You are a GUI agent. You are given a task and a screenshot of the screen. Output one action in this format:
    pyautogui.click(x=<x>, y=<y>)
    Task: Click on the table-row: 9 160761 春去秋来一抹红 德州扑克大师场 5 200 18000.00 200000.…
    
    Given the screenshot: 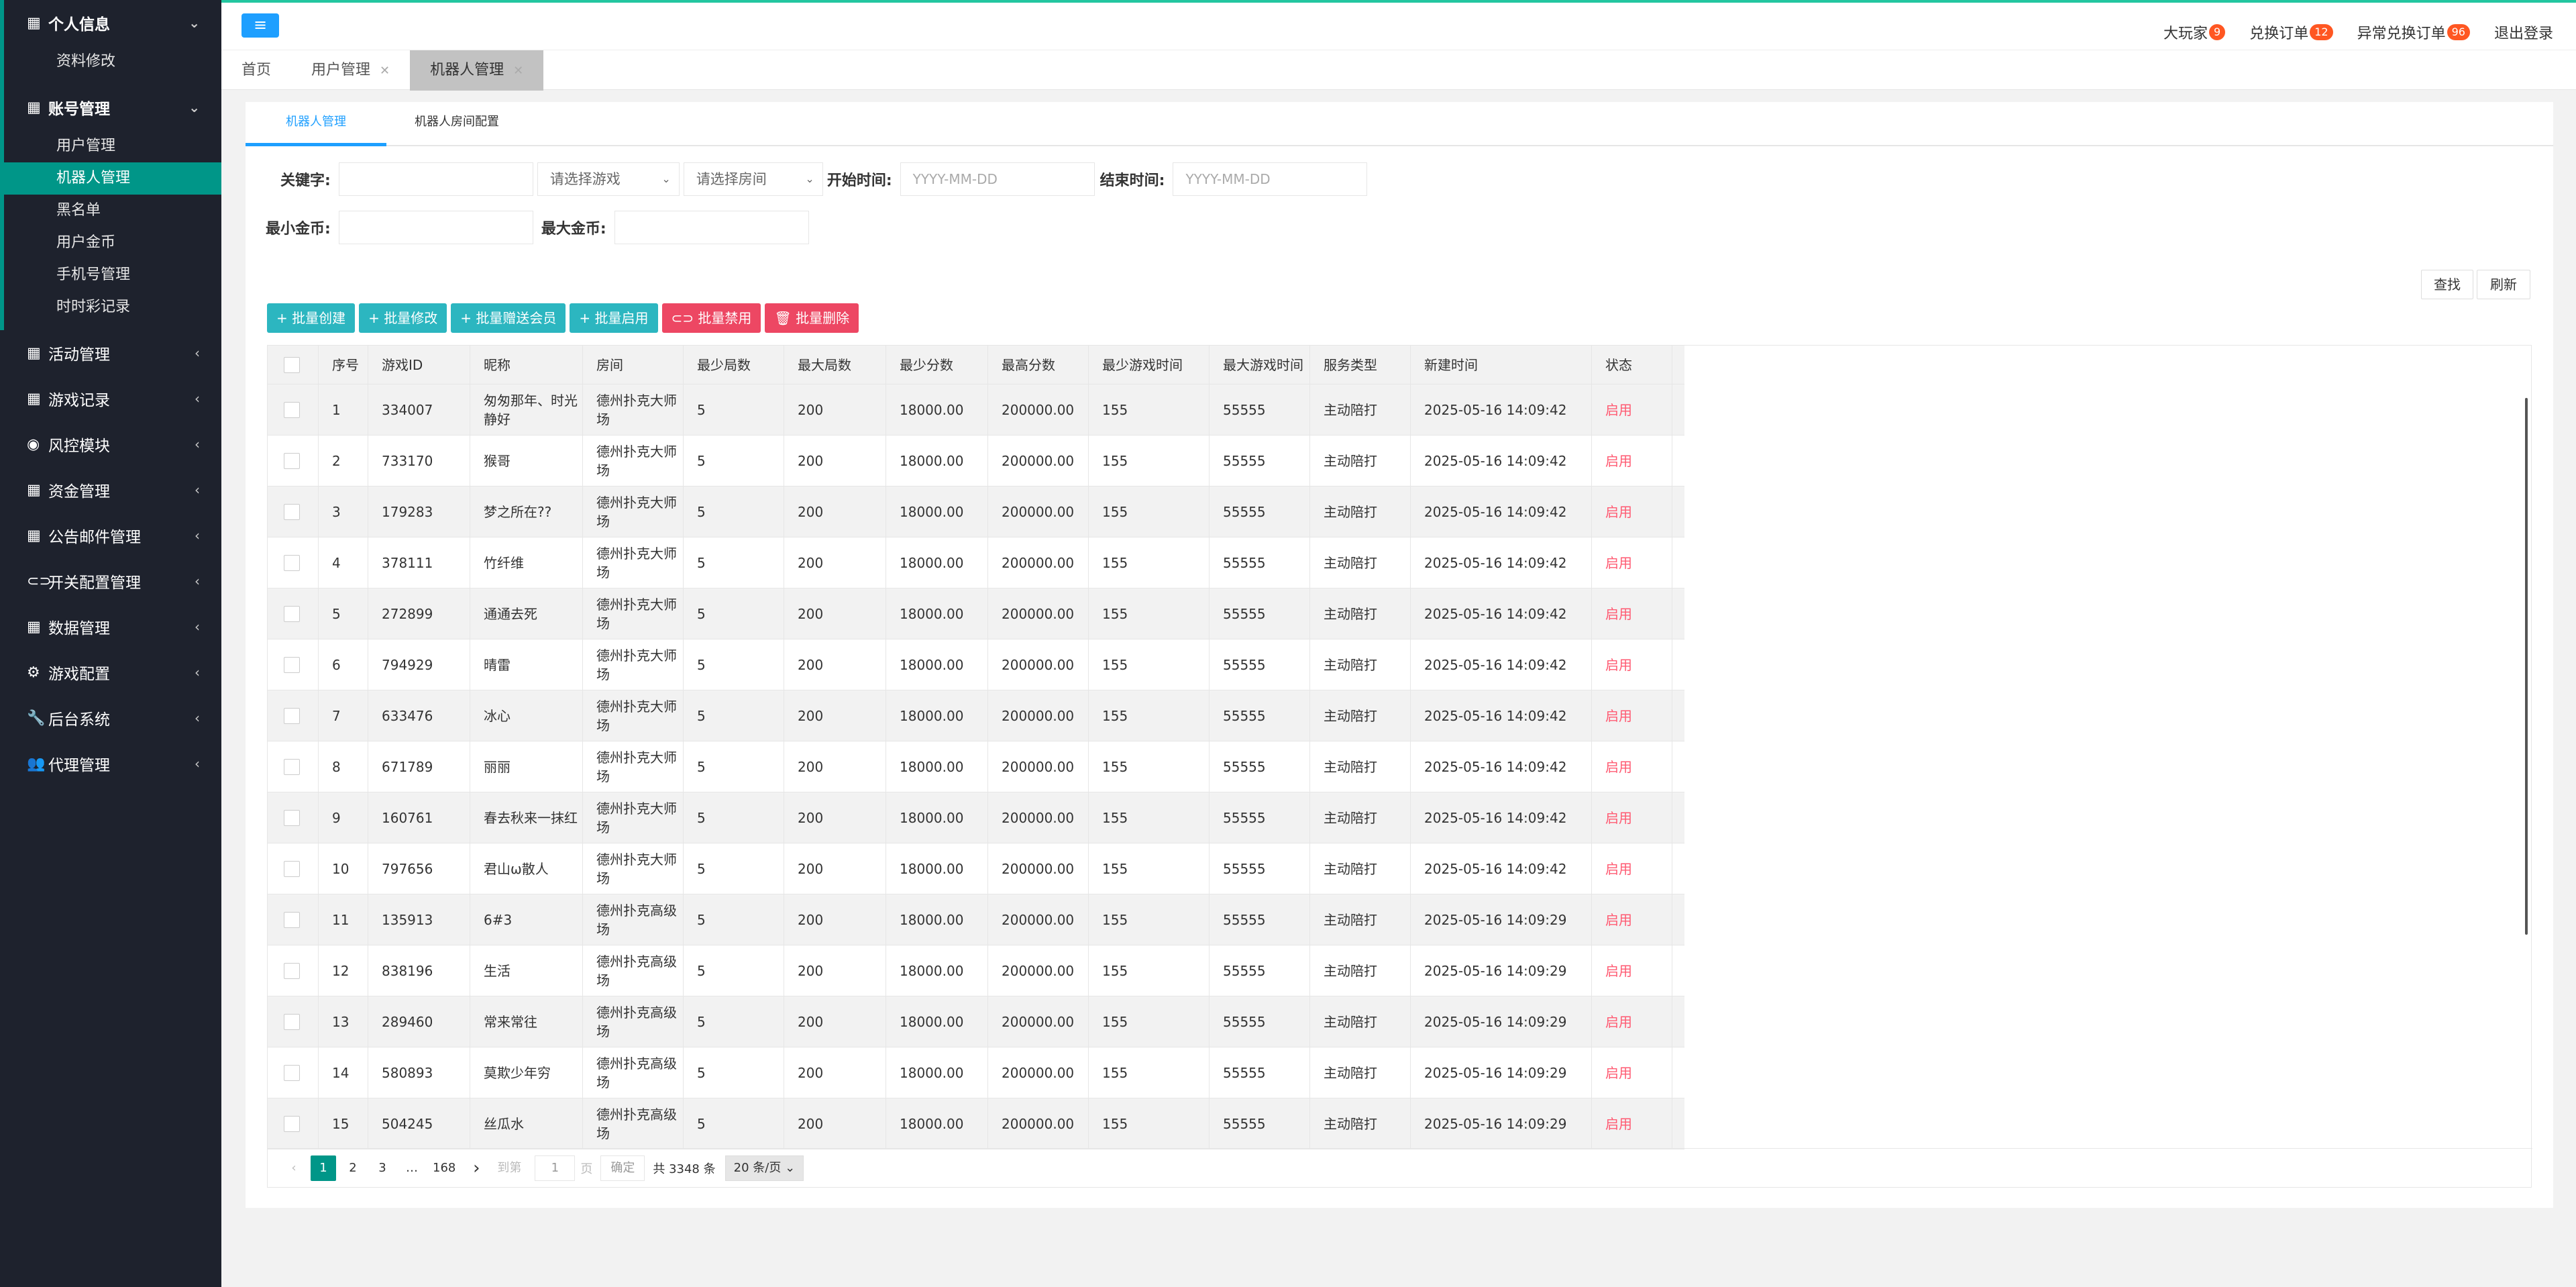 What is the action you would take?
    pyautogui.click(x=976, y=817)
    